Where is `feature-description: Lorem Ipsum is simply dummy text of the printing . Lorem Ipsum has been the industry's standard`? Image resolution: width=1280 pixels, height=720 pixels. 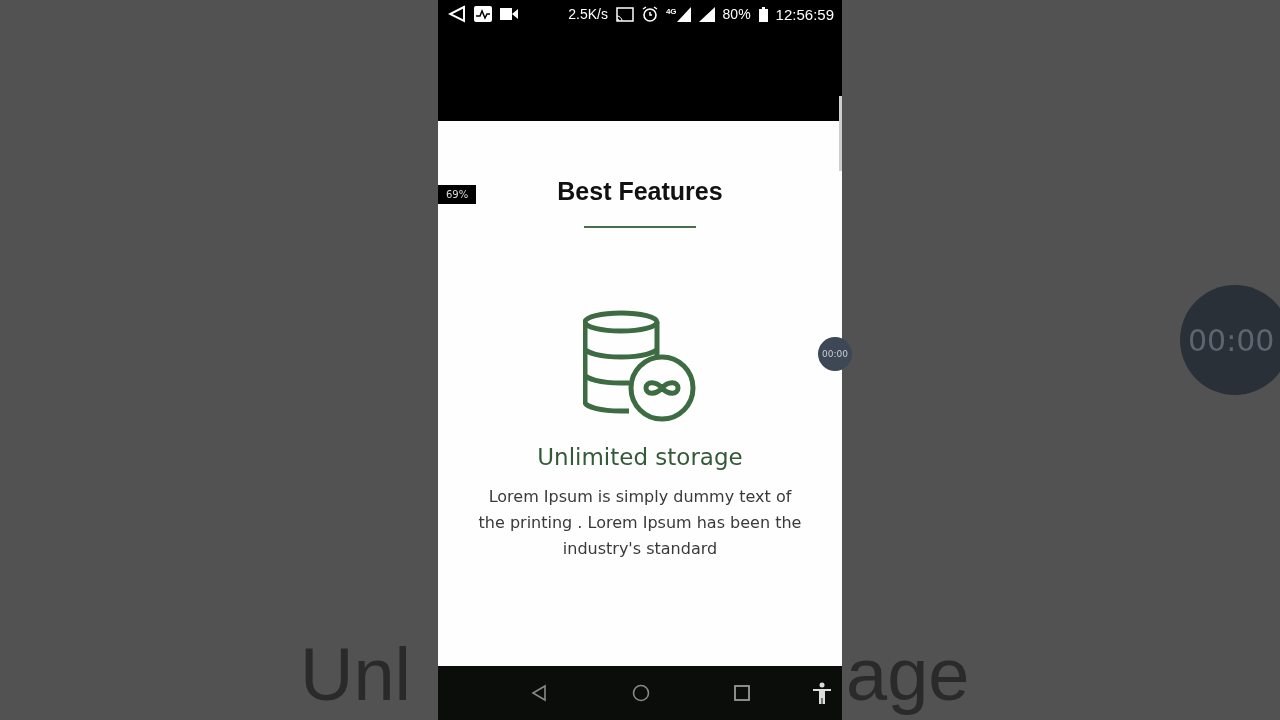
feature-description: Lorem Ipsum is simply dummy text of the printing . Lorem Ipsum has been the industry's standard is located at coordinates (640, 523).